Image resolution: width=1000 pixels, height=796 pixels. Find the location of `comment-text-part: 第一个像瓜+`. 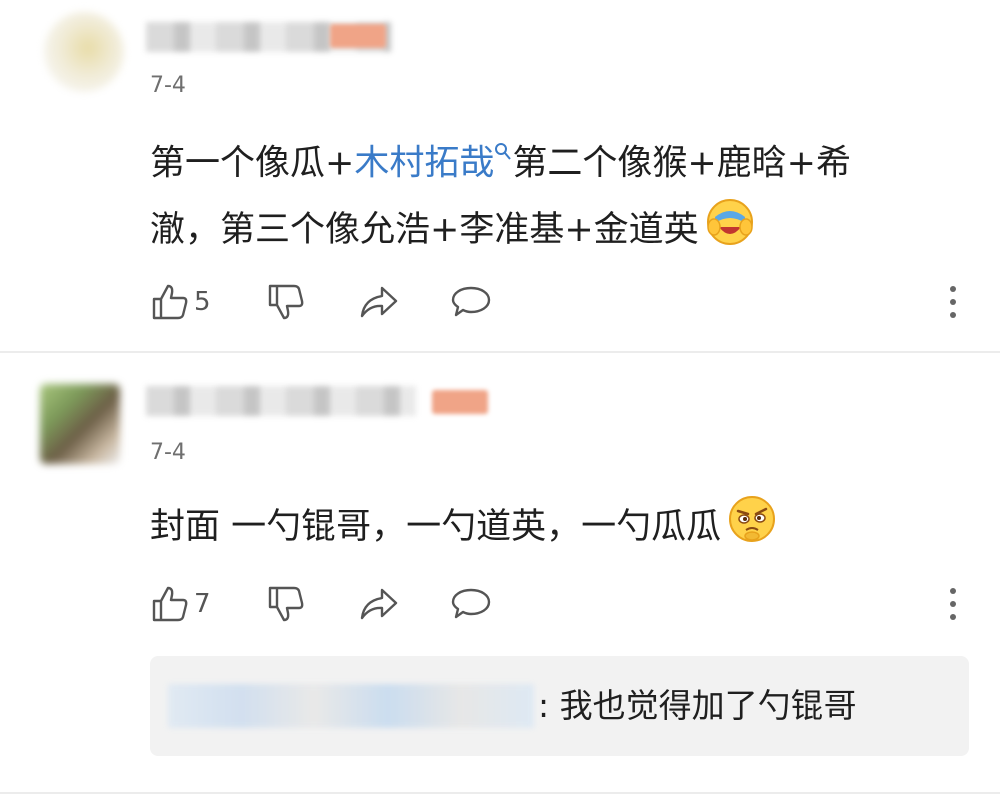

comment-text-part: 第一个像瓜+ is located at coordinates (252, 163).